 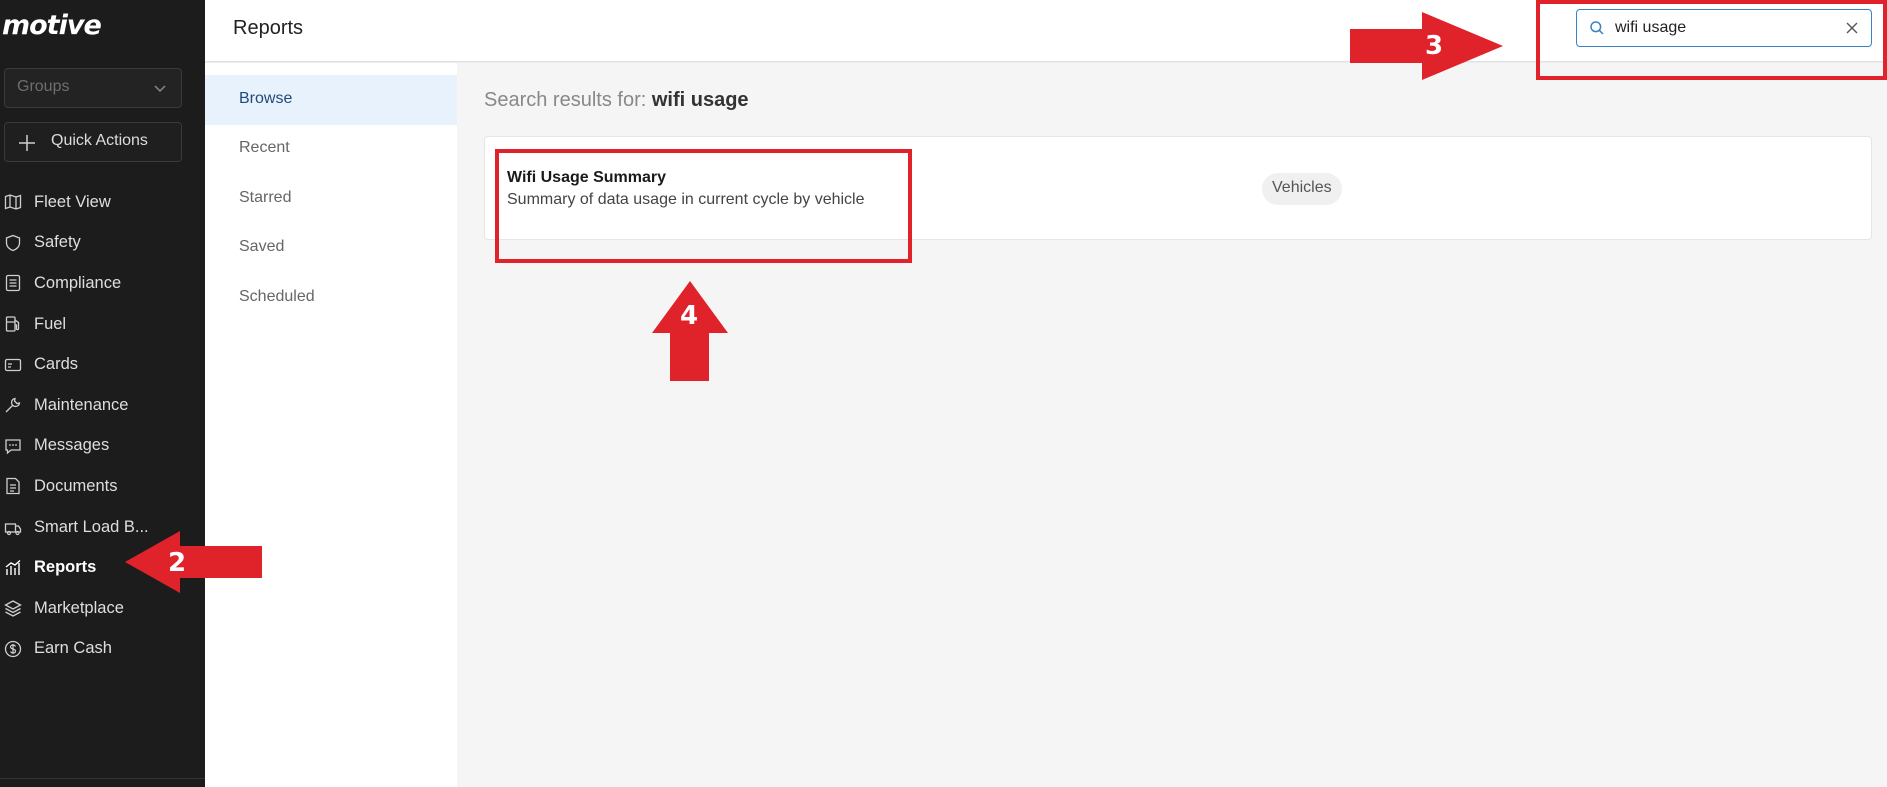 What do you see at coordinates (331, 248) in the screenshot?
I see `tab-saved: Saved` at bounding box center [331, 248].